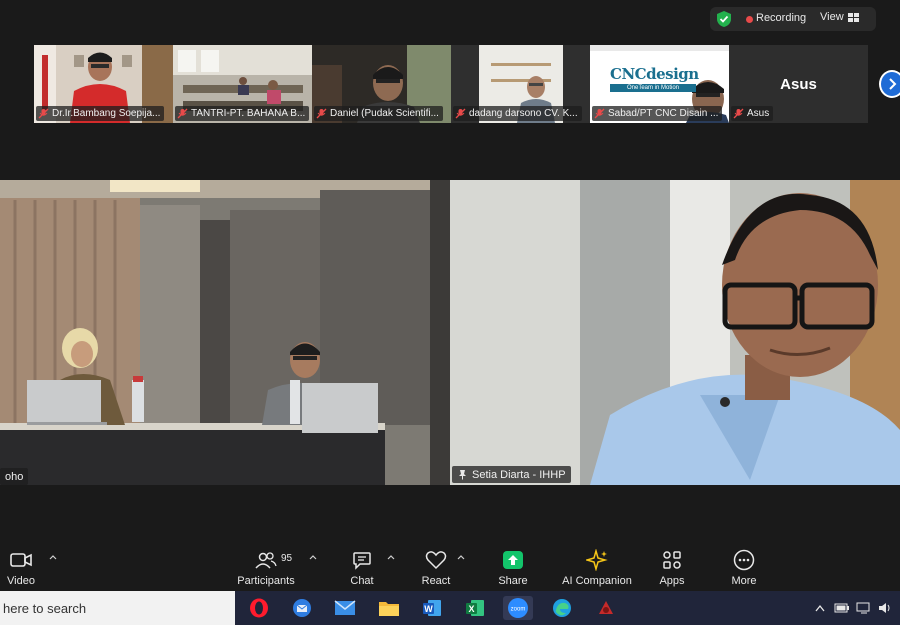  Describe the element at coordinates (653, 88) in the screenshot. I see `cnc-logo-tagline: OneTeam in Motion` at that location.